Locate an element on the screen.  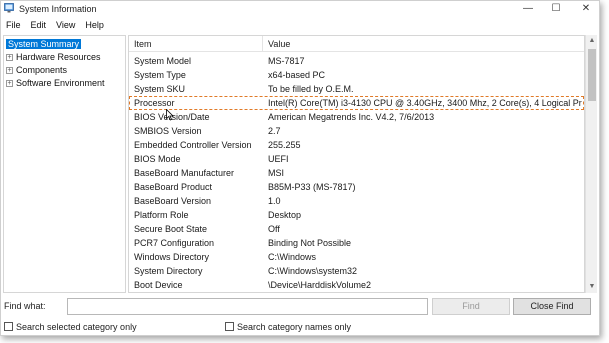
table-row: Secure Boot State Off is located at coordinates (356, 229).